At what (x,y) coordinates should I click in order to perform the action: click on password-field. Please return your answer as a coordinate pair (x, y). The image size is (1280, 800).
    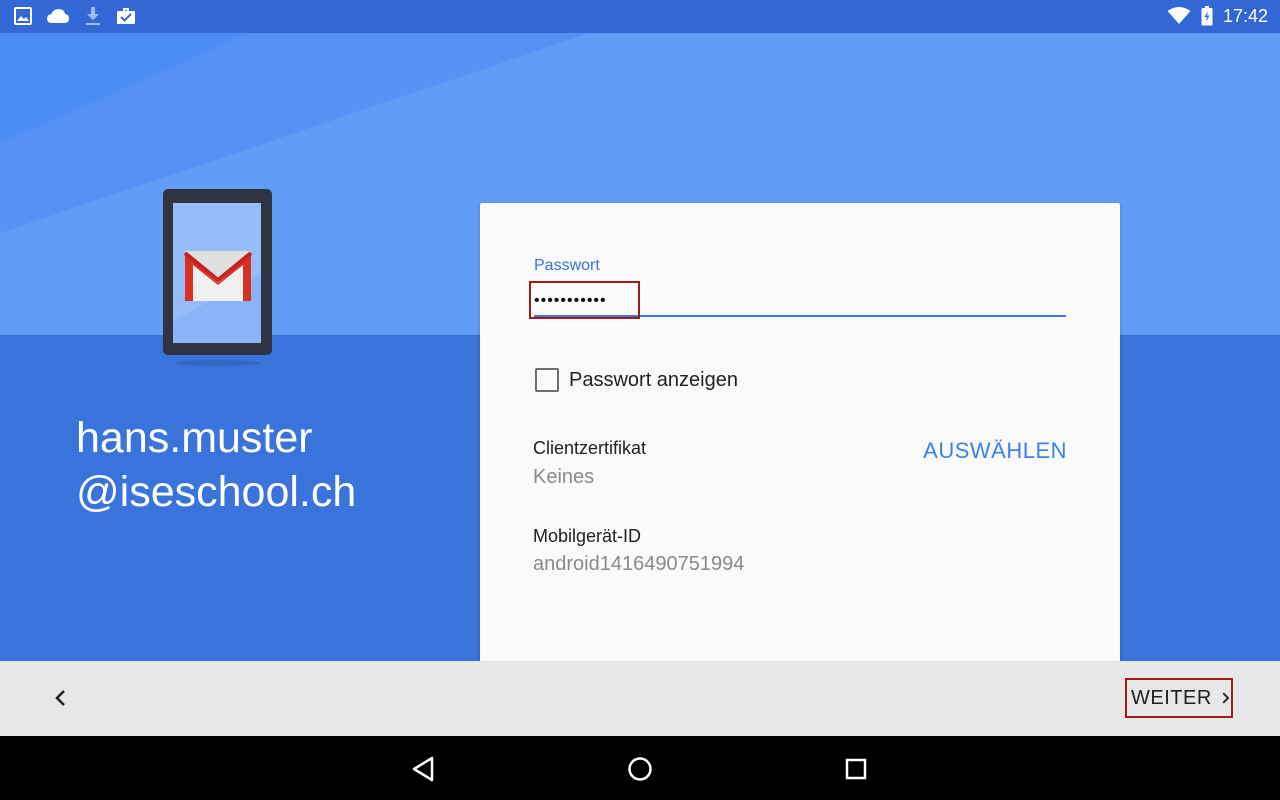
    Looking at the image, I should click on (800, 300).